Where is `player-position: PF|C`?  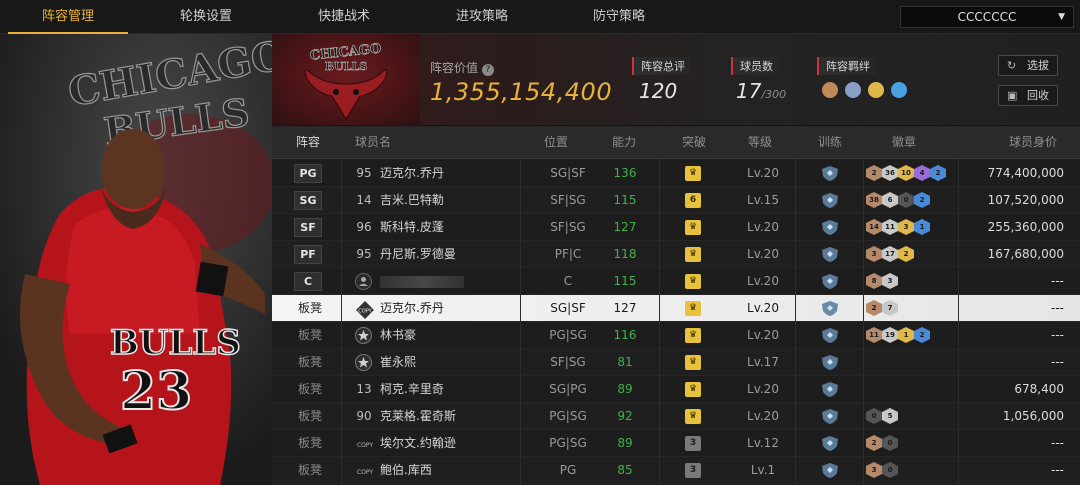 player-position: PF|C is located at coordinates (568, 254).